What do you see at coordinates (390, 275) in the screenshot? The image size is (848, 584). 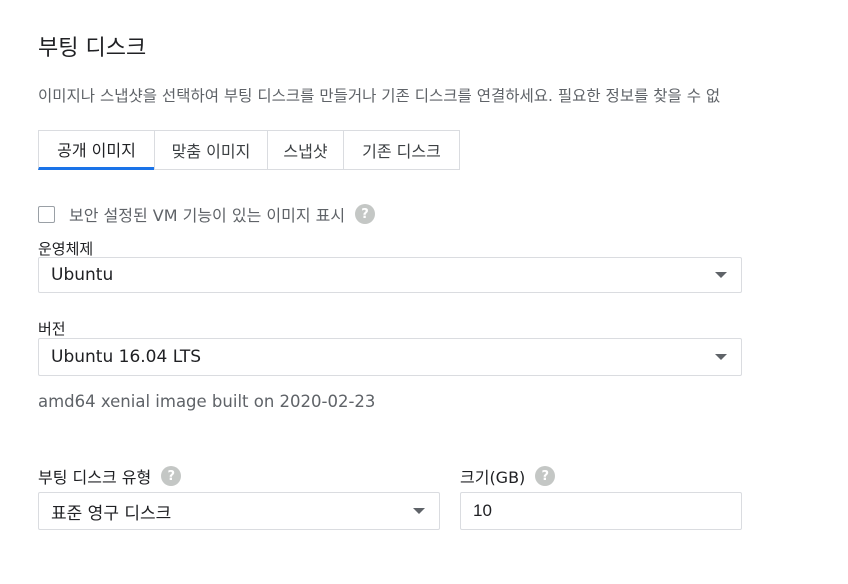 I see `os-select: Ubuntu` at bounding box center [390, 275].